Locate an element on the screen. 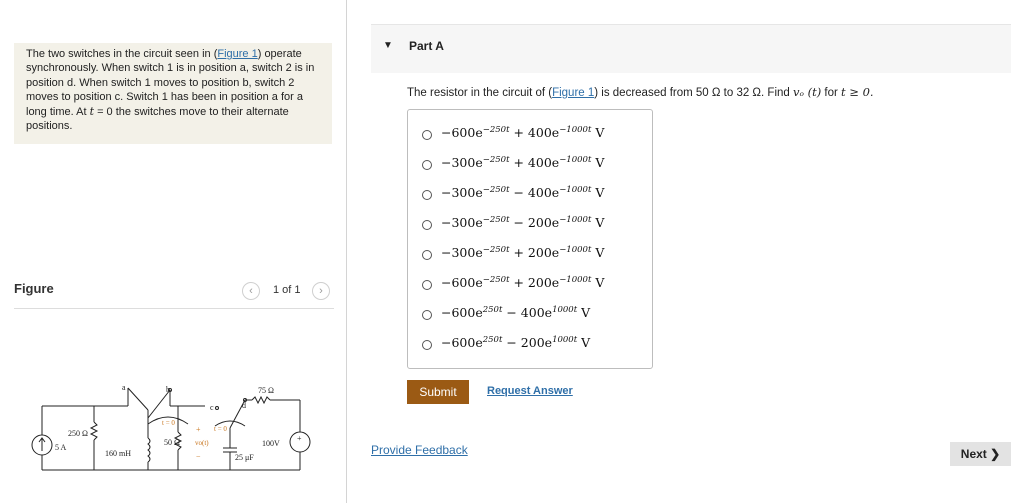 The height and width of the screenshot is (503, 1024). inductor-label: 160 mH is located at coordinates (118, 453).